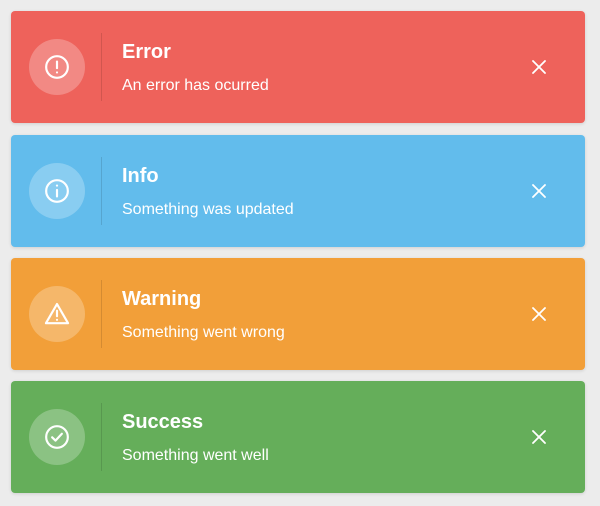 The width and height of the screenshot is (600, 506). What do you see at coordinates (195, 85) in the screenshot?
I see `toast-message: An error has ocurred` at bounding box center [195, 85].